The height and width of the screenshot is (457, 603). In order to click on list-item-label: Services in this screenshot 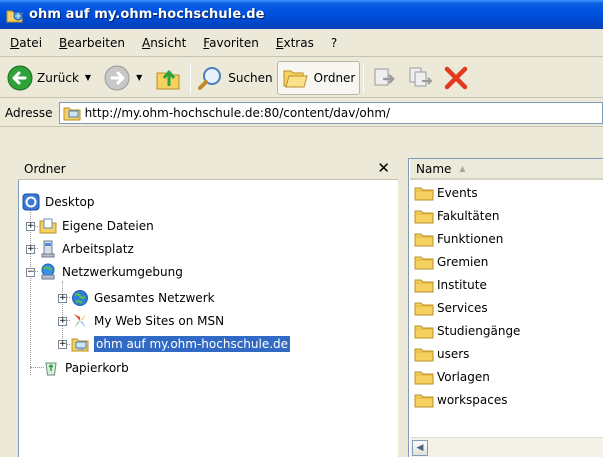, I will do `click(462, 308)`.